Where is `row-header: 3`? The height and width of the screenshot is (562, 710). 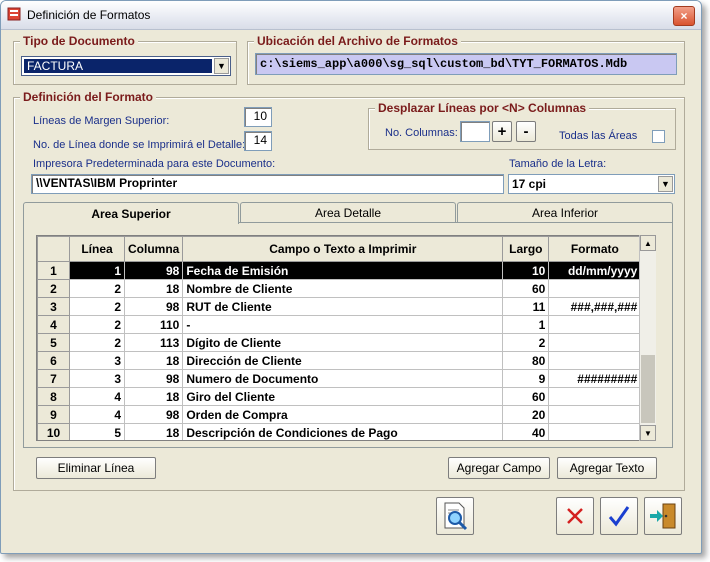 row-header: 3 is located at coordinates (53, 306).